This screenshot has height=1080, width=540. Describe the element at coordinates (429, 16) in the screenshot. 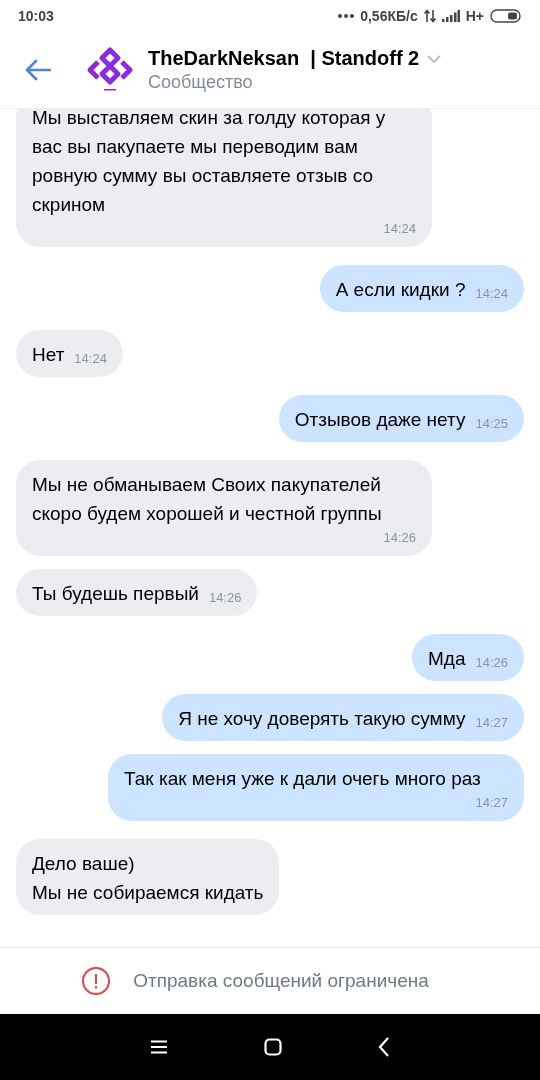

I see `data-transfer-icon` at that location.